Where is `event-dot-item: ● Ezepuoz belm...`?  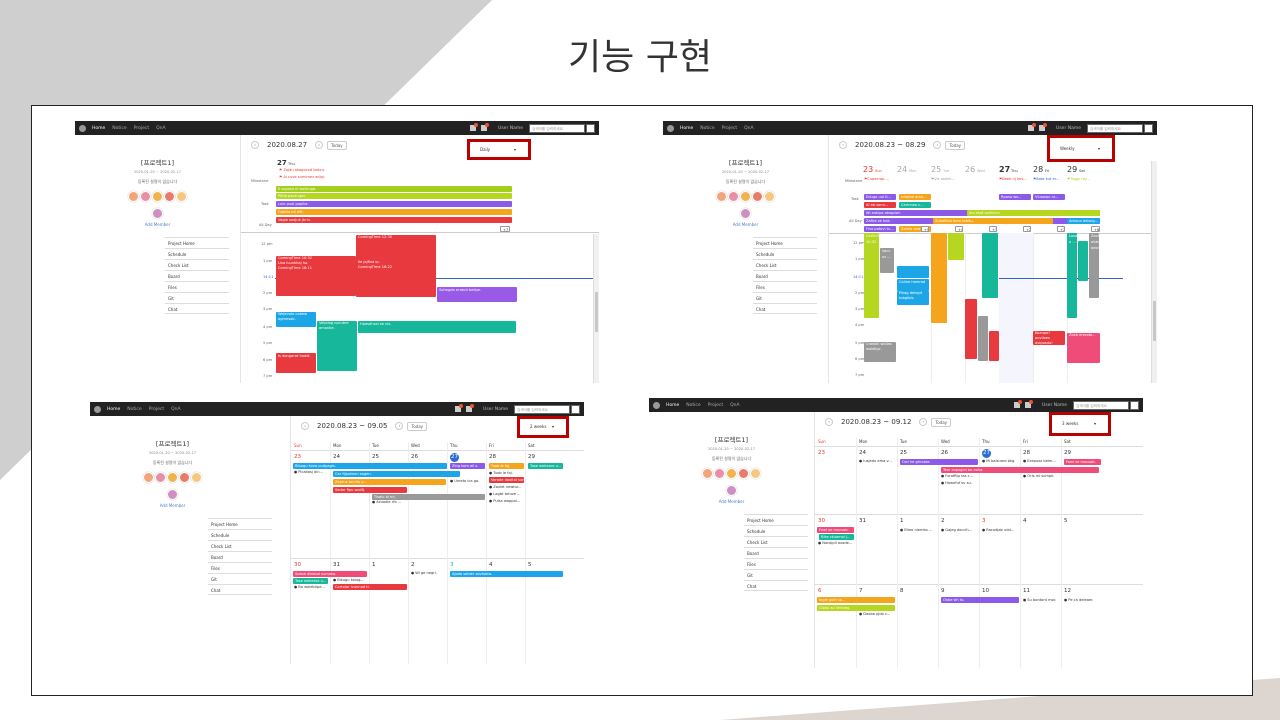 event-dot-item: ● Ezepuoz belm... is located at coordinates (1039, 461).